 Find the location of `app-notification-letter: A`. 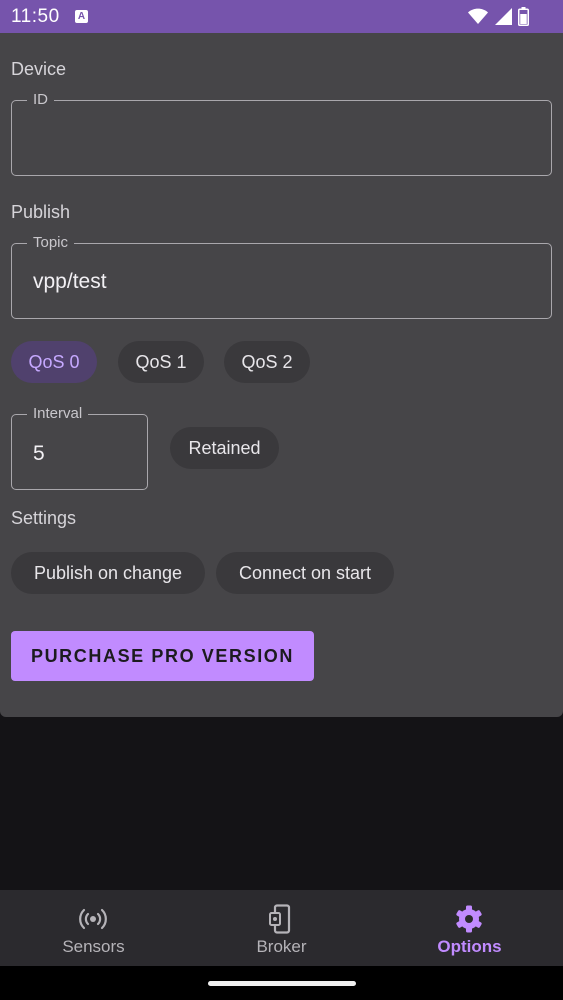

app-notification-letter: A is located at coordinates (81, 16).